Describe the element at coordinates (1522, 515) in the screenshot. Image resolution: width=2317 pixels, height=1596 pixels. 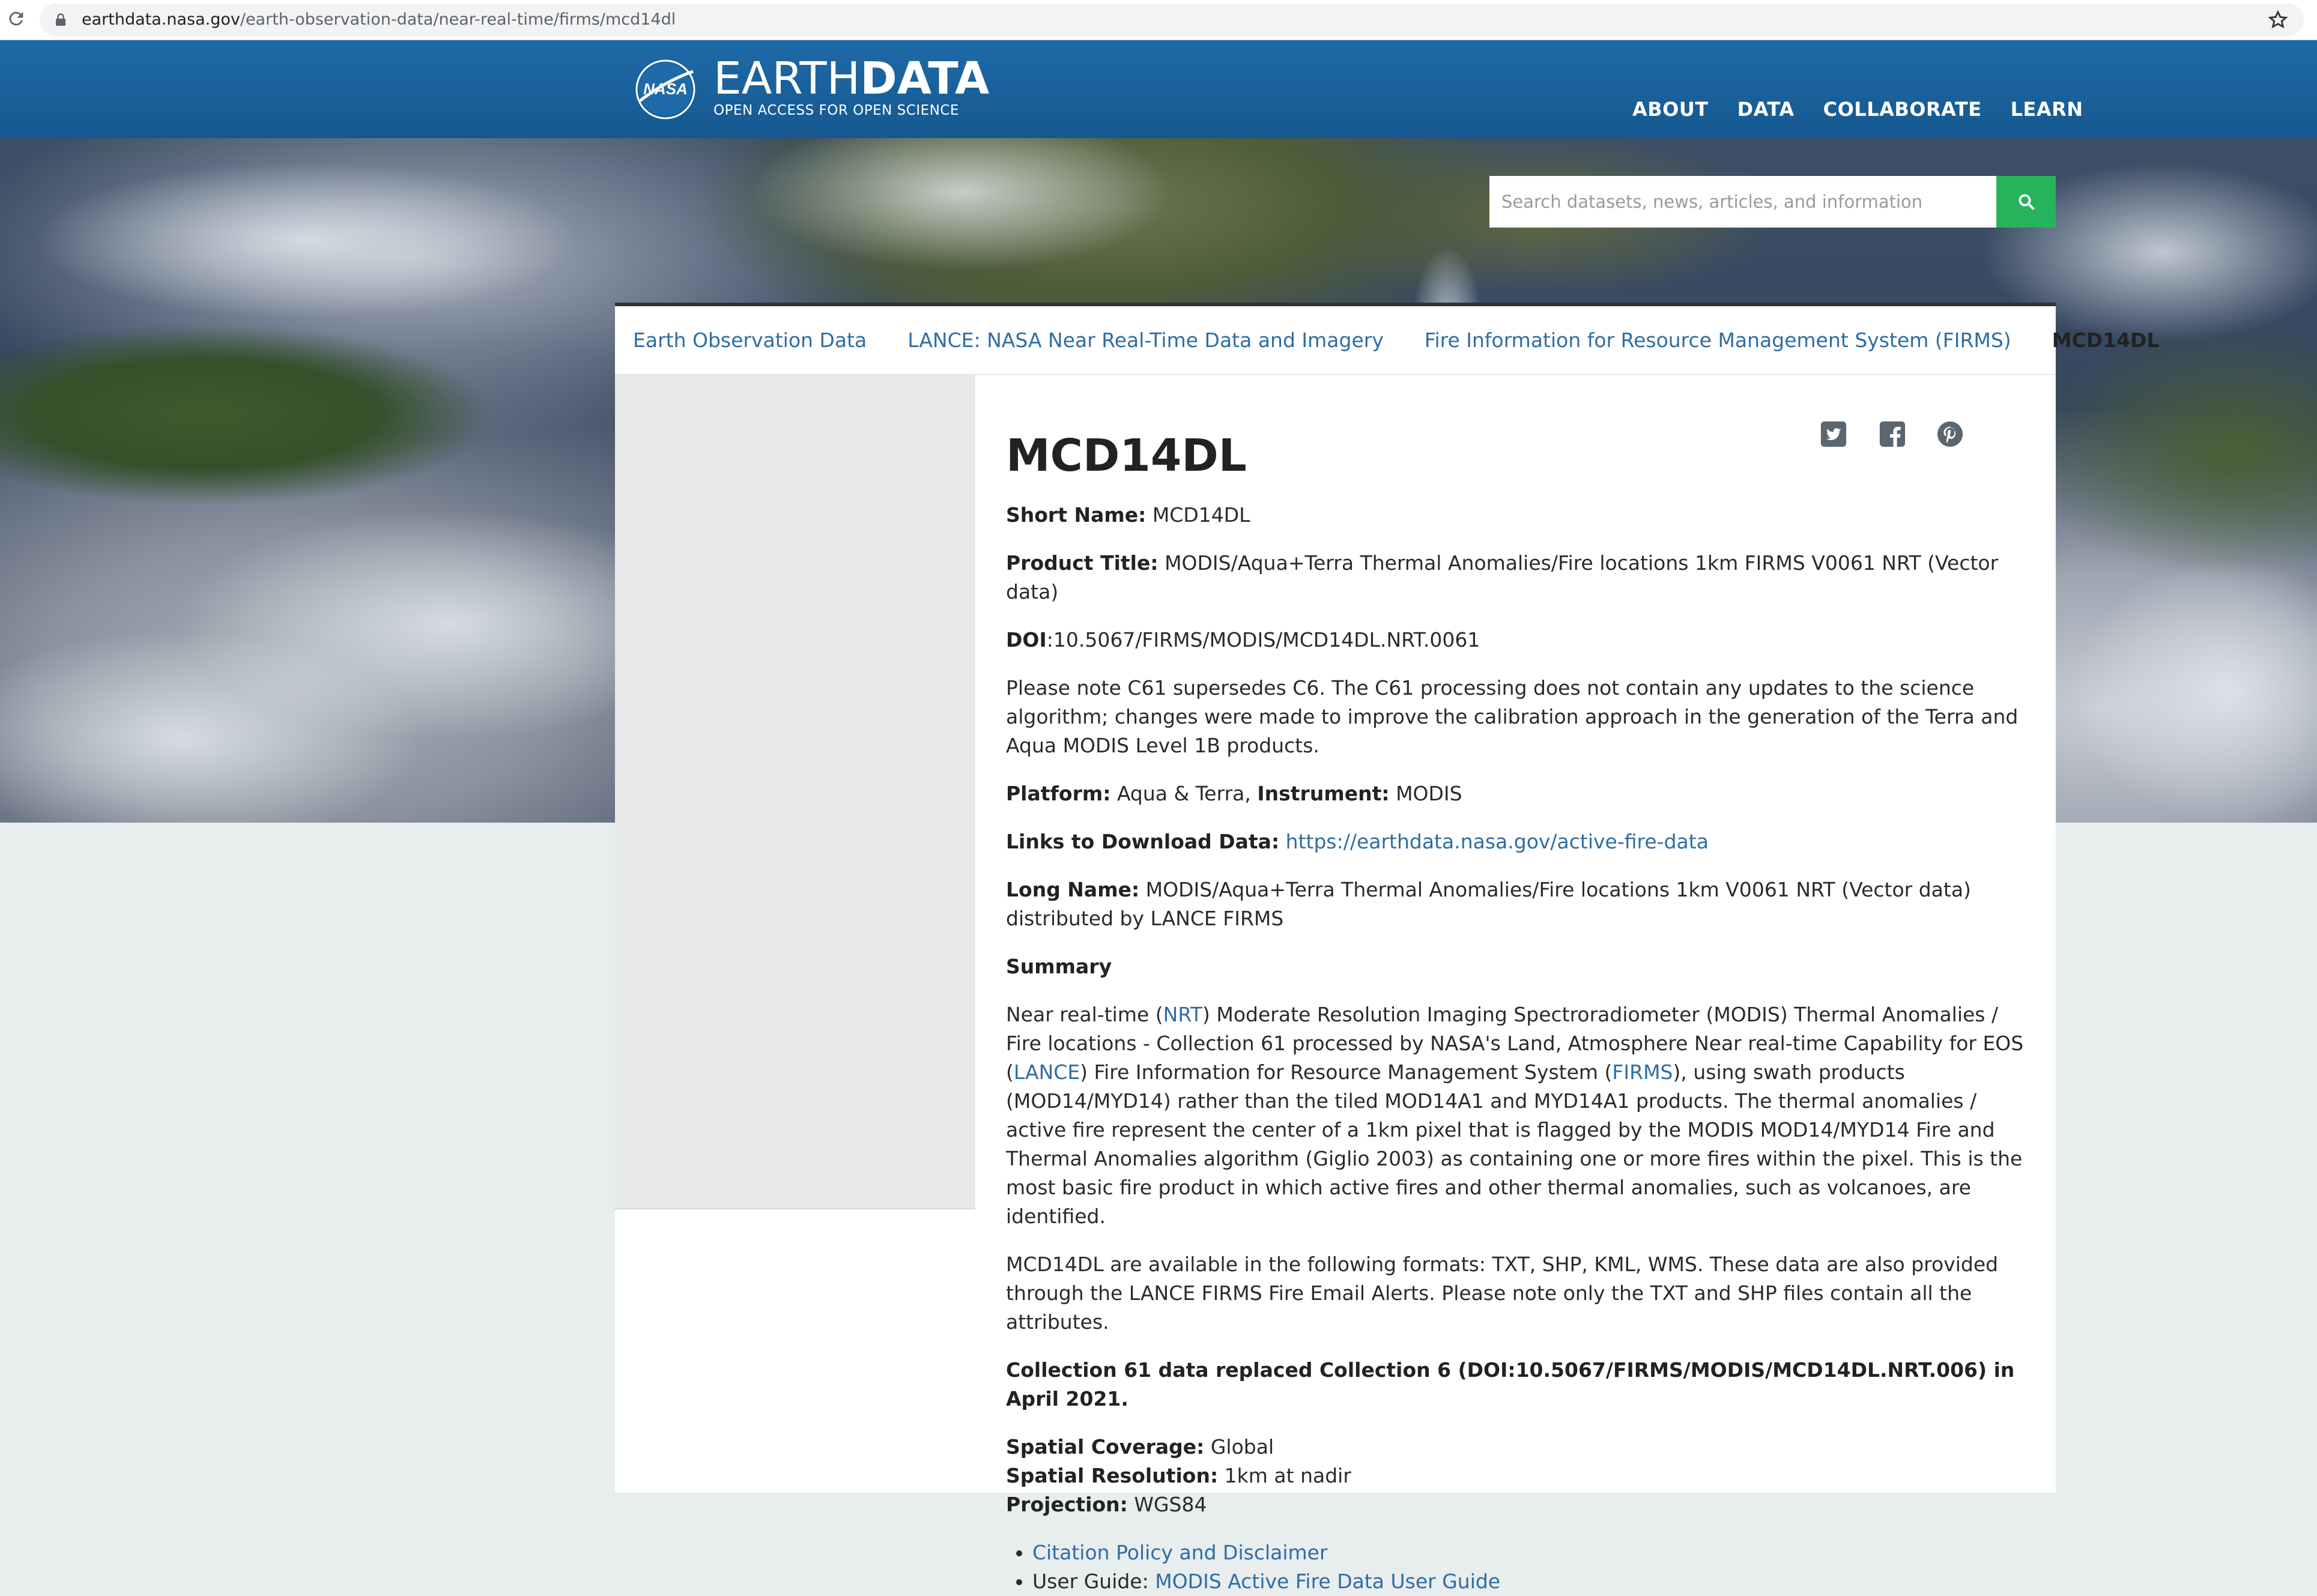
I see `short-name-row: Short Name: MCD14DL` at that location.